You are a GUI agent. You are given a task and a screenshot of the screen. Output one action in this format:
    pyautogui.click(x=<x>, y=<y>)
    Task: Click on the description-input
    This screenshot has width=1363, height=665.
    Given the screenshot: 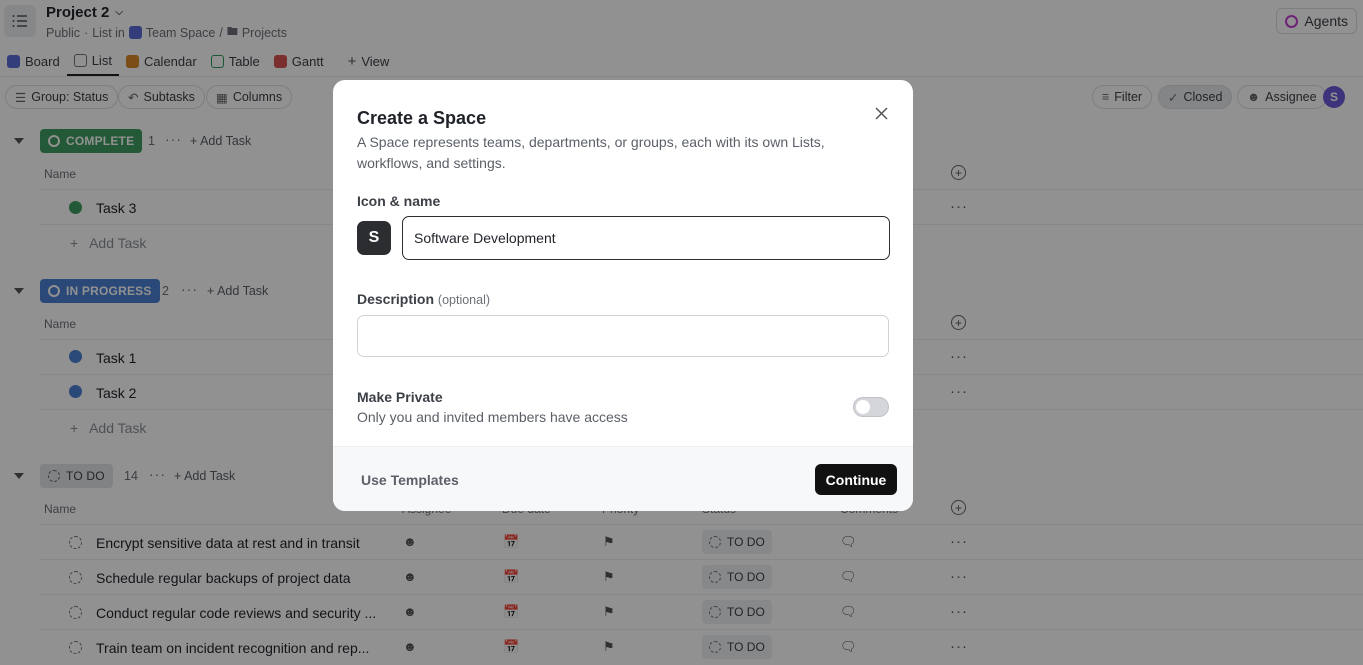 What is the action you would take?
    pyautogui.click(x=623, y=336)
    